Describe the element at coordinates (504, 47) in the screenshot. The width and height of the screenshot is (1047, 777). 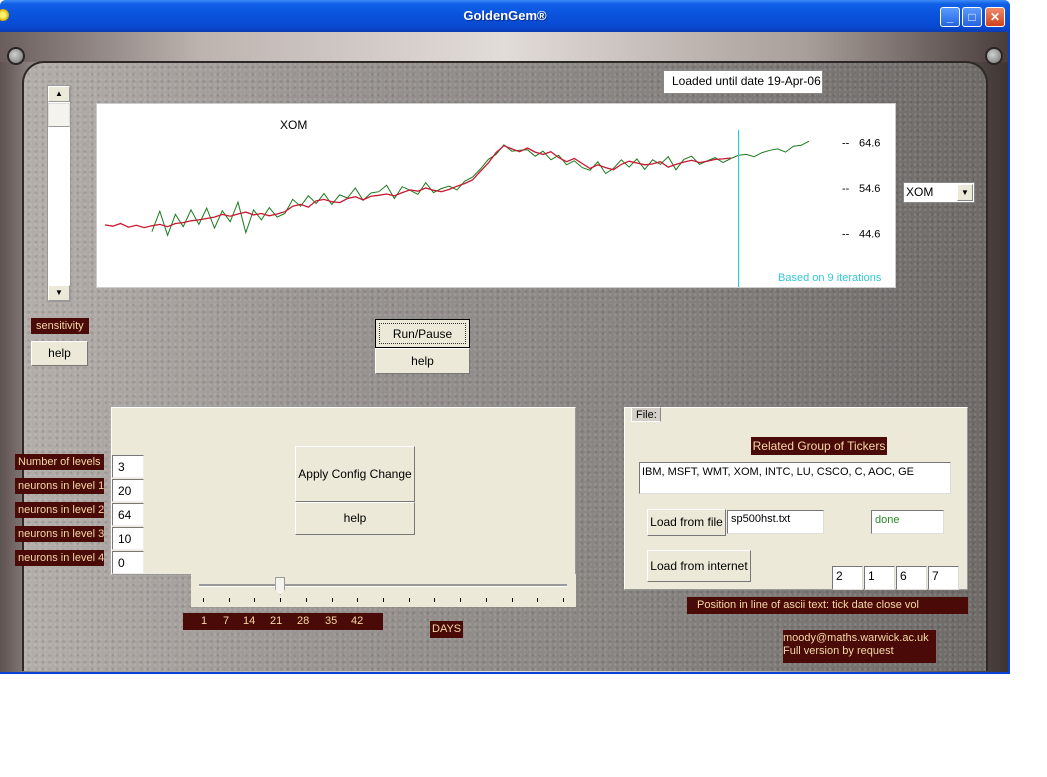
I see `bezel` at that location.